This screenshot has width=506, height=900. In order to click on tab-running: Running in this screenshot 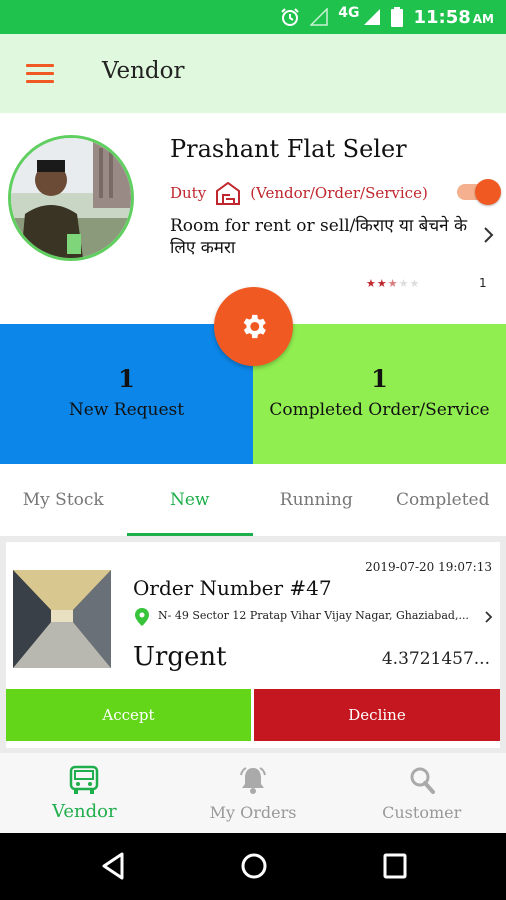, I will do `click(316, 500)`.